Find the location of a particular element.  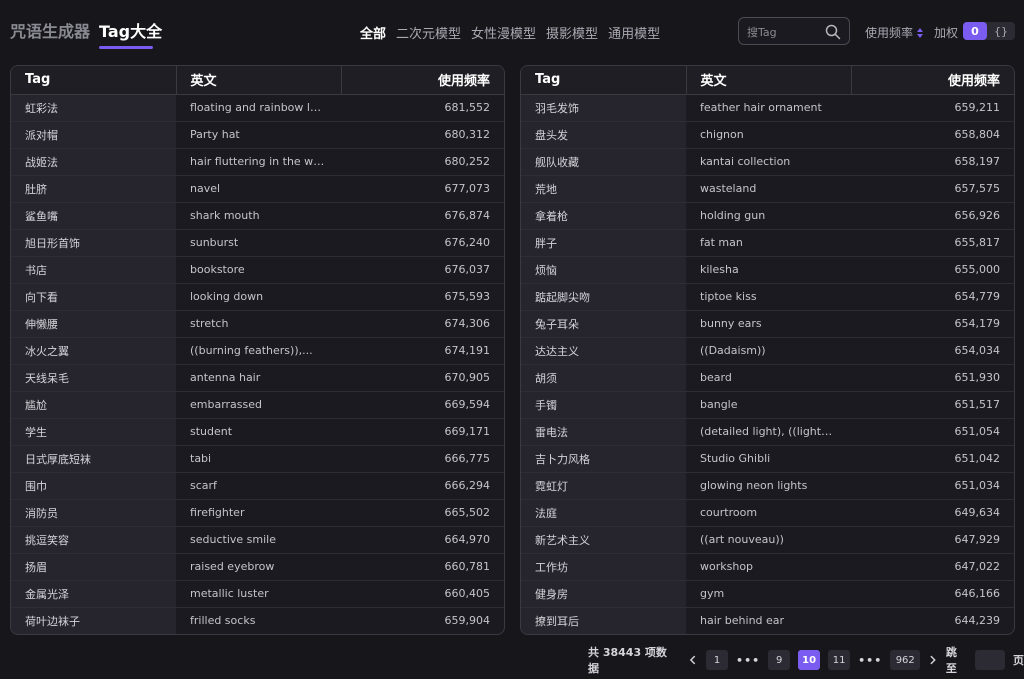

cell-english: feather hair ornament is located at coordinates (768, 108).